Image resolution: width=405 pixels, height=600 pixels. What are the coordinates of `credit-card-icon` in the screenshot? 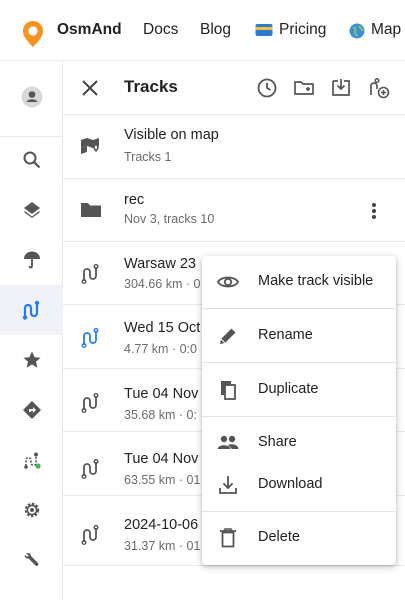 It's located at (264, 30).